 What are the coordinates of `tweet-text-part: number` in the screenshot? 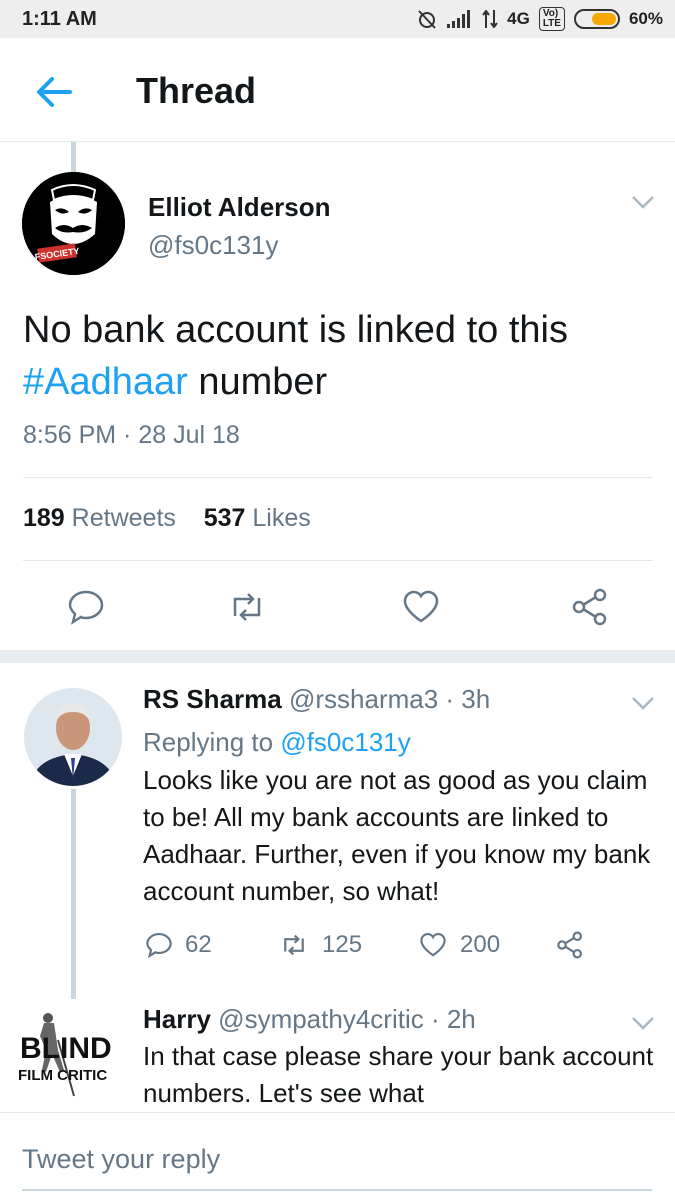 It's located at (257, 382).